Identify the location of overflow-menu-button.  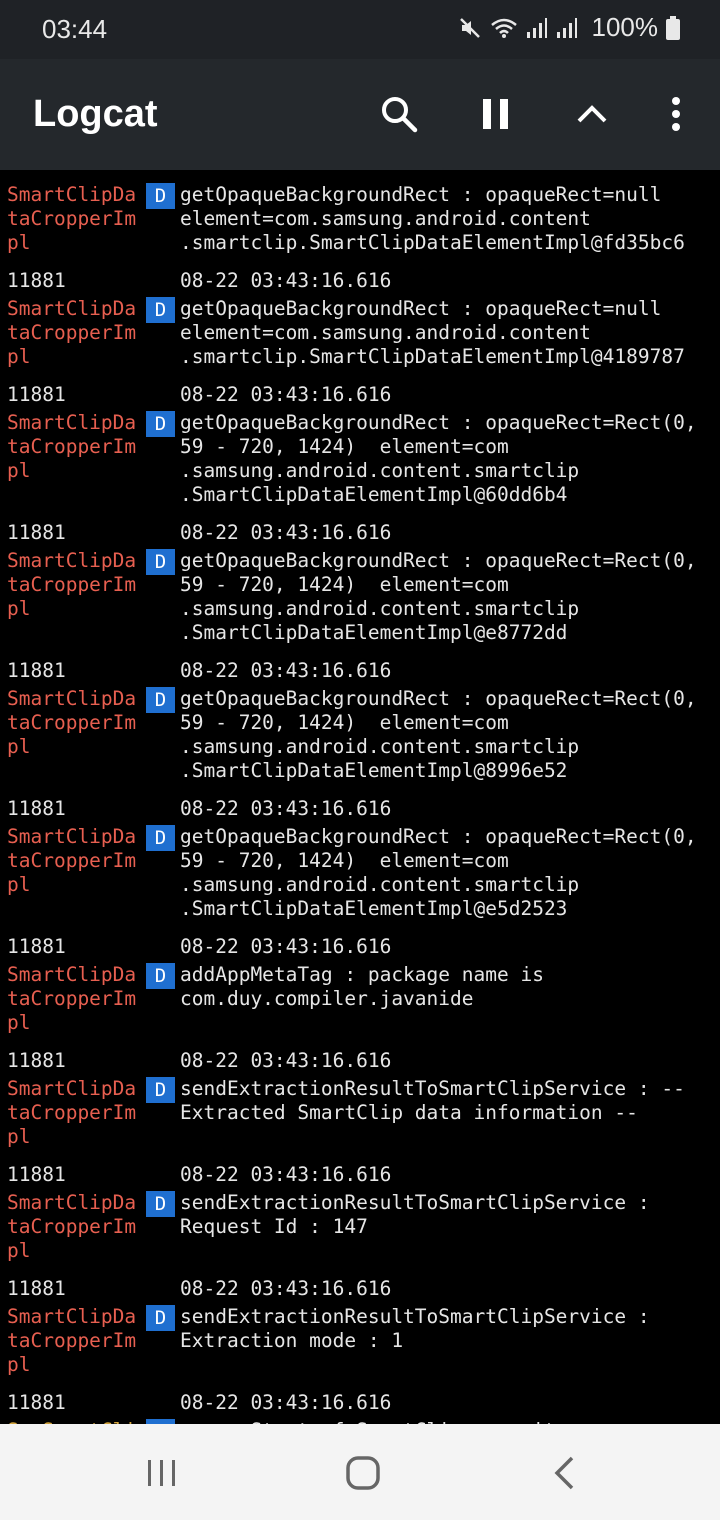
(676, 114).